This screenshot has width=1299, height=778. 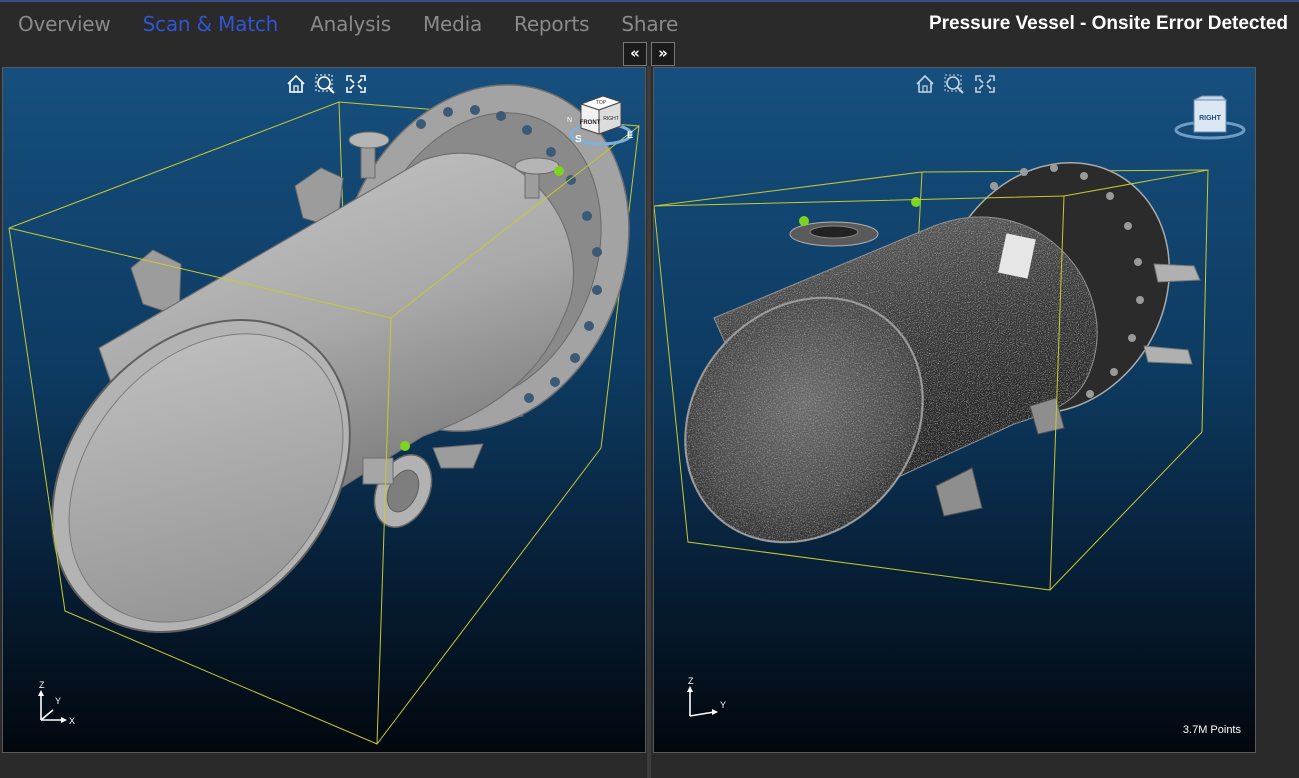 What do you see at coordinates (1108, 23) in the screenshot?
I see `page-title: Pressure Vessel - Onsite Error Detected` at bounding box center [1108, 23].